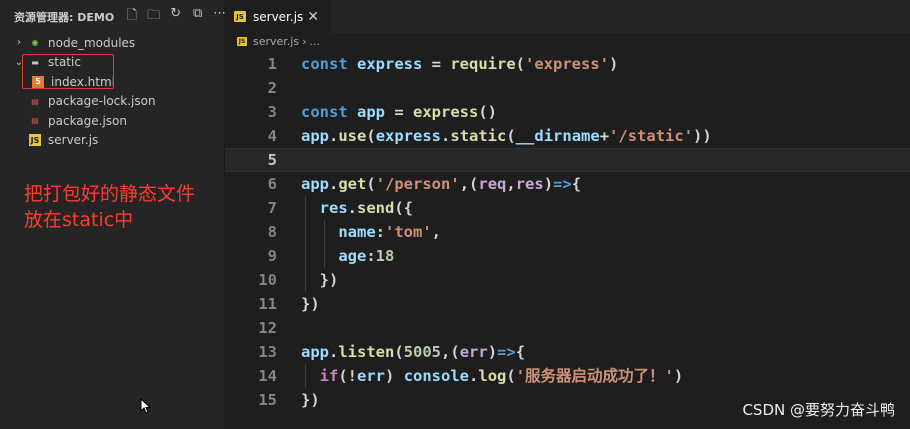 This screenshot has height=429, width=910. Describe the element at coordinates (267, 304) in the screenshot. I see `line-number: 11` at that location.